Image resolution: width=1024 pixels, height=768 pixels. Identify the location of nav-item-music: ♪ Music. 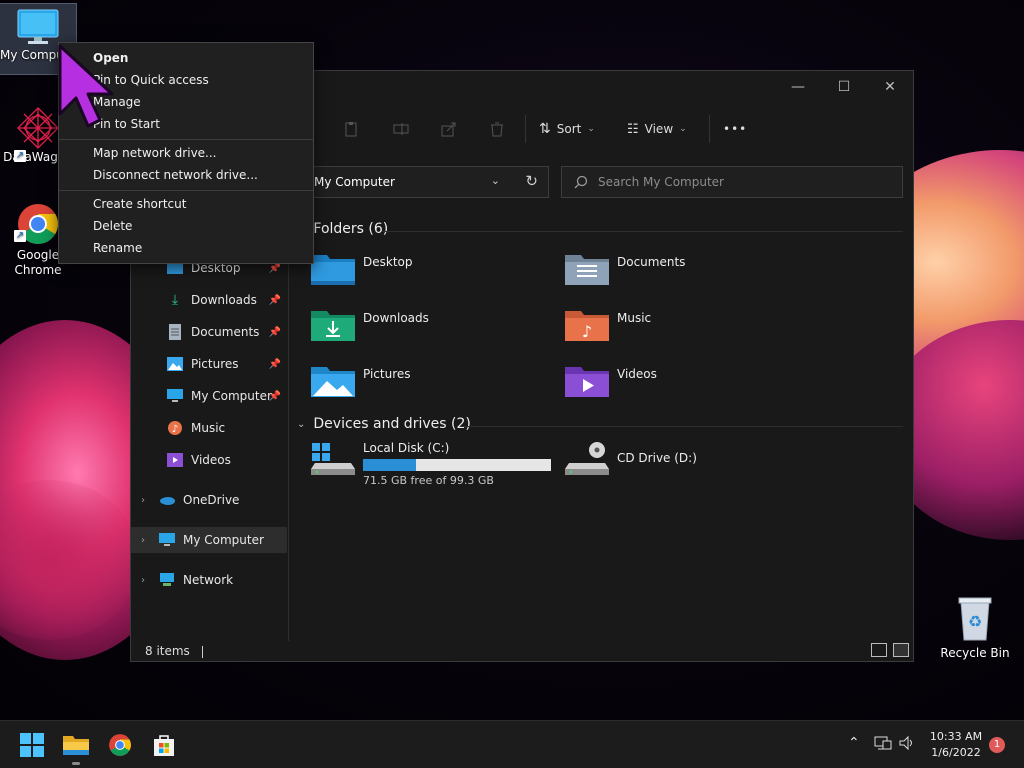
(209, 428).